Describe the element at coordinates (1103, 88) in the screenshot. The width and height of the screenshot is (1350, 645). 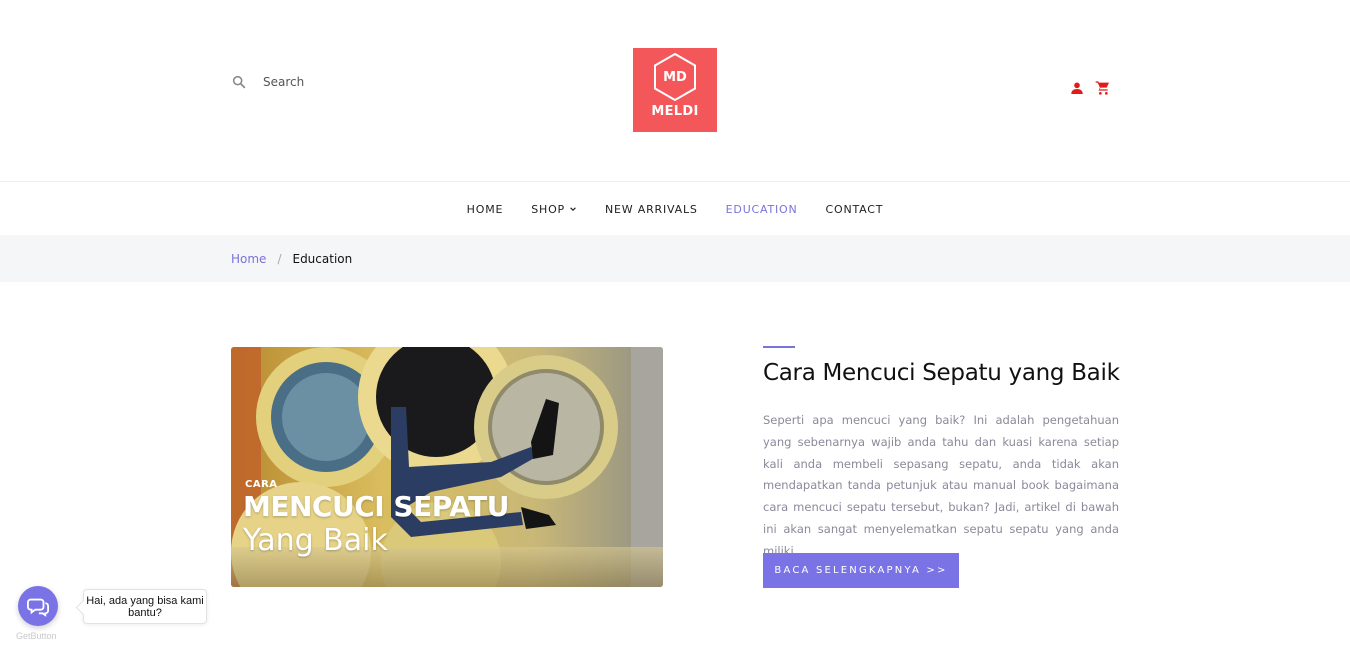
I see `cart-icon` at that location.